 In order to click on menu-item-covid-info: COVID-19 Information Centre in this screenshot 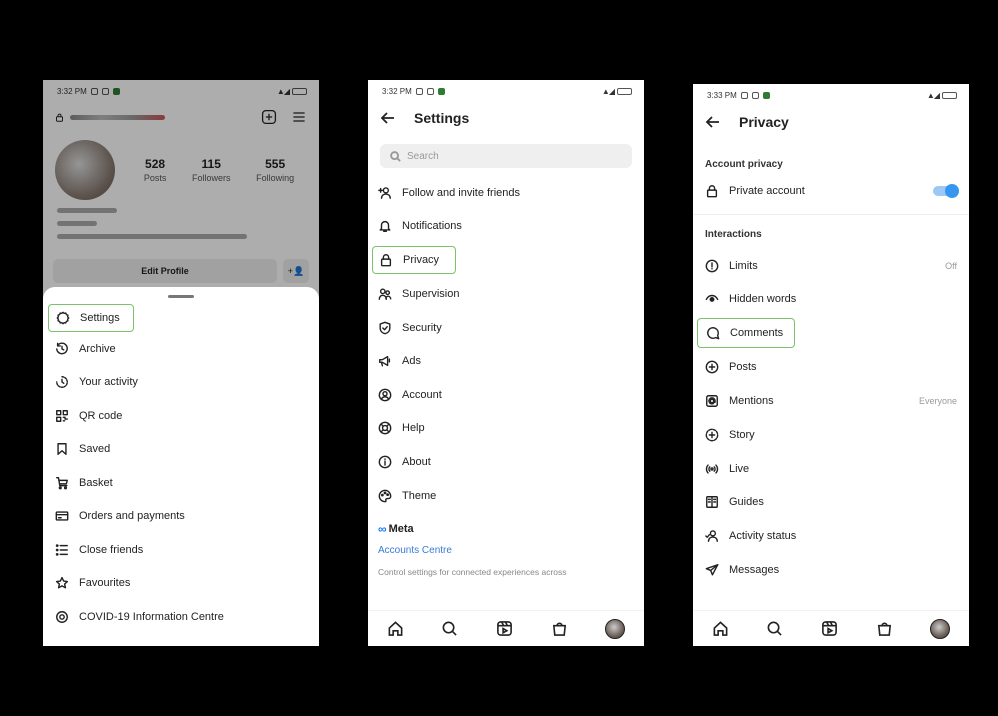, I will do `click(181, 617)`.